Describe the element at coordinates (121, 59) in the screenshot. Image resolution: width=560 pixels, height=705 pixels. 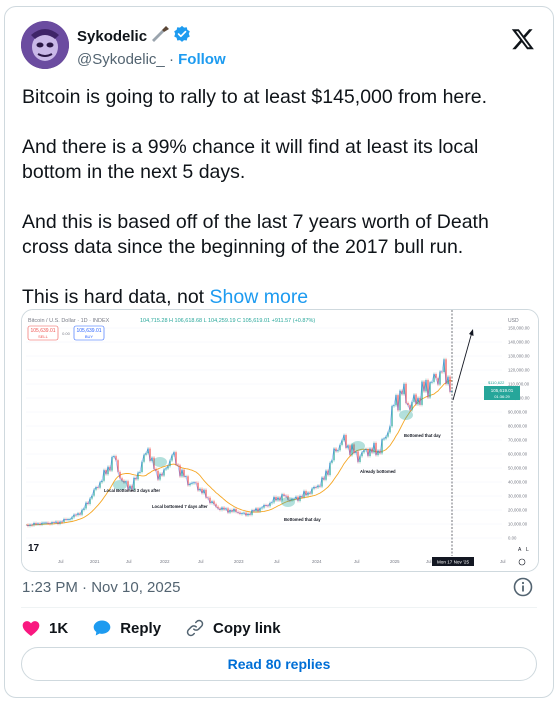
I see `author-handle: @Sykodelic_` at that location.